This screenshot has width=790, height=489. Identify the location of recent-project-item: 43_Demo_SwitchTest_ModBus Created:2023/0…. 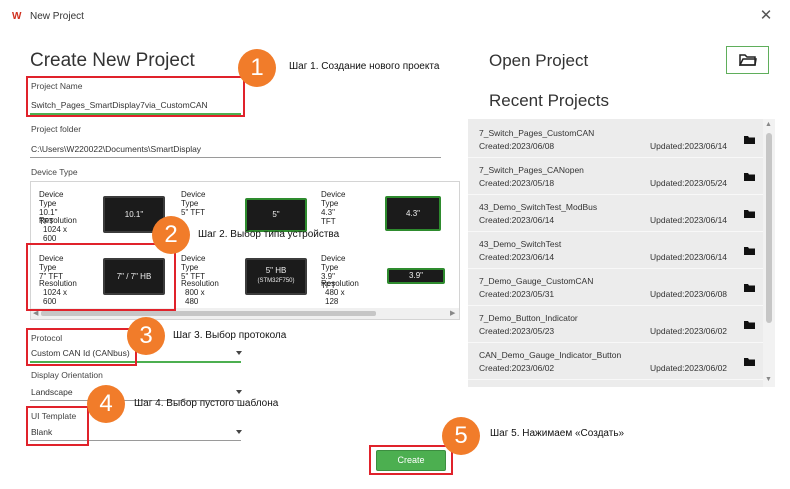
(615, 213).